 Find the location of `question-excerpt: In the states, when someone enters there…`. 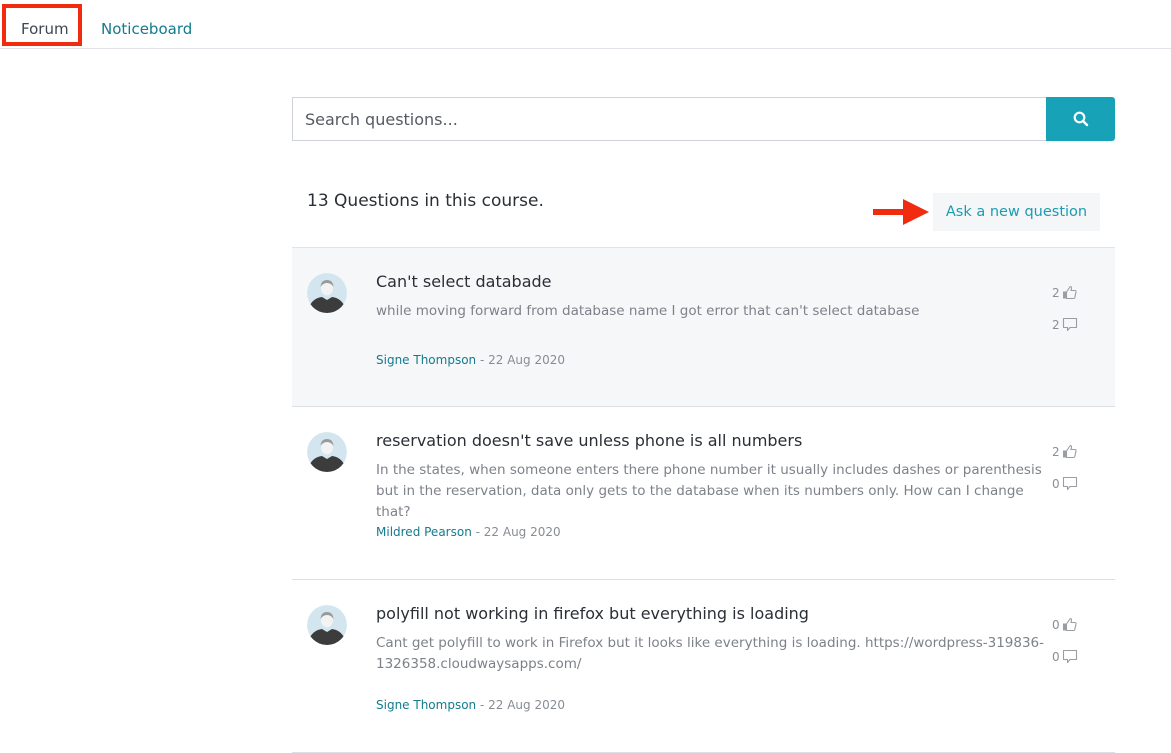

question-excerpt: In the states, when someone enters there… is located at coordinates (709, 491).